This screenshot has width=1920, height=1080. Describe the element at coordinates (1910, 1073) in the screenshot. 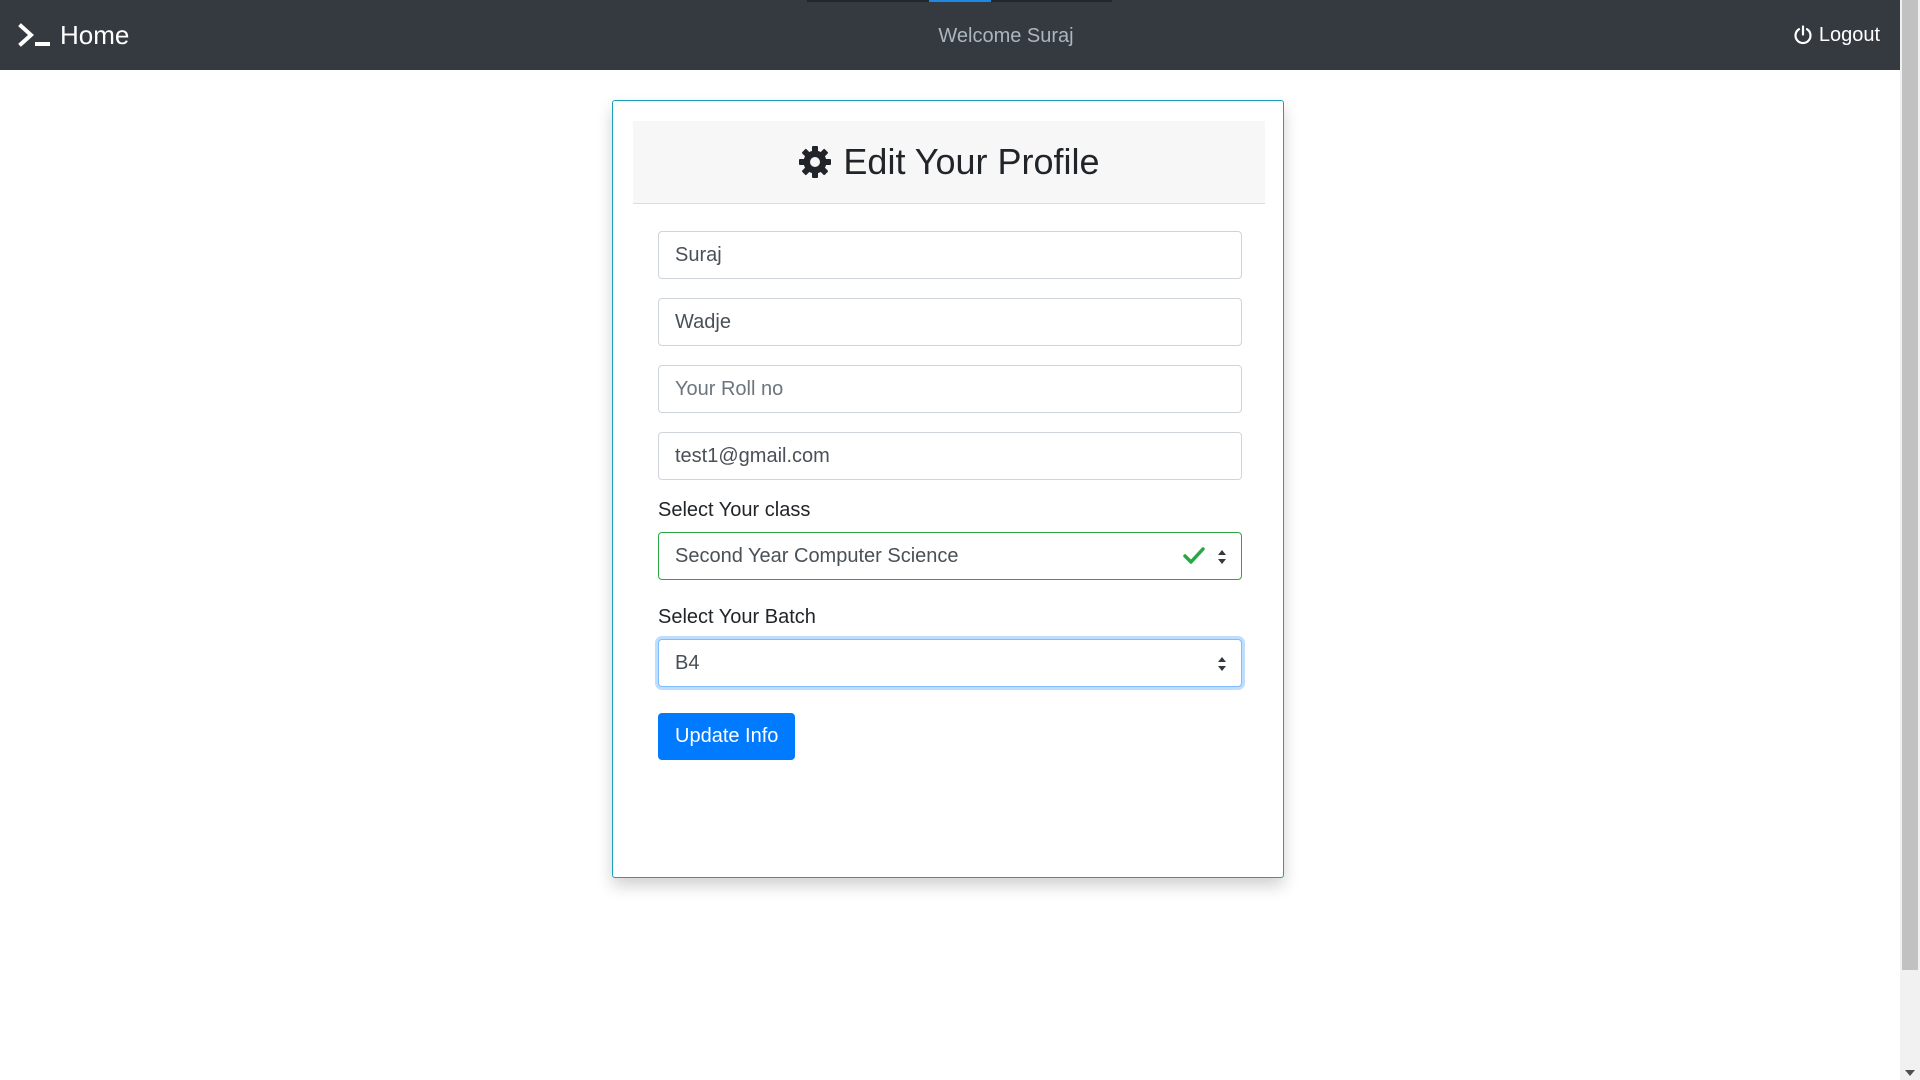

I see `scroll-down-icon` at that location.